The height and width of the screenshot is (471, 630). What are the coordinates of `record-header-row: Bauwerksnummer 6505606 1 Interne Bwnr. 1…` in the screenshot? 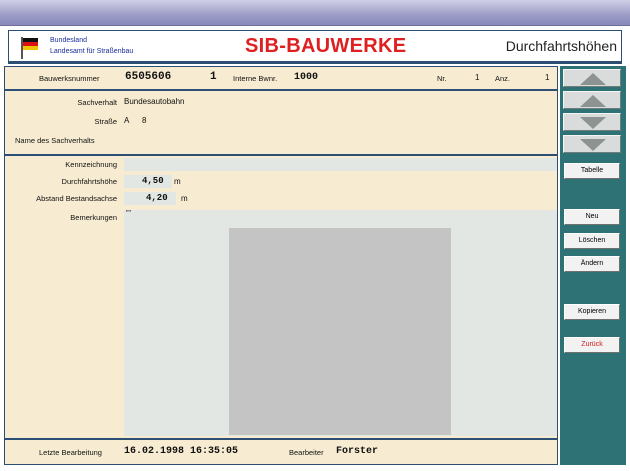 It's located at (281, 79).